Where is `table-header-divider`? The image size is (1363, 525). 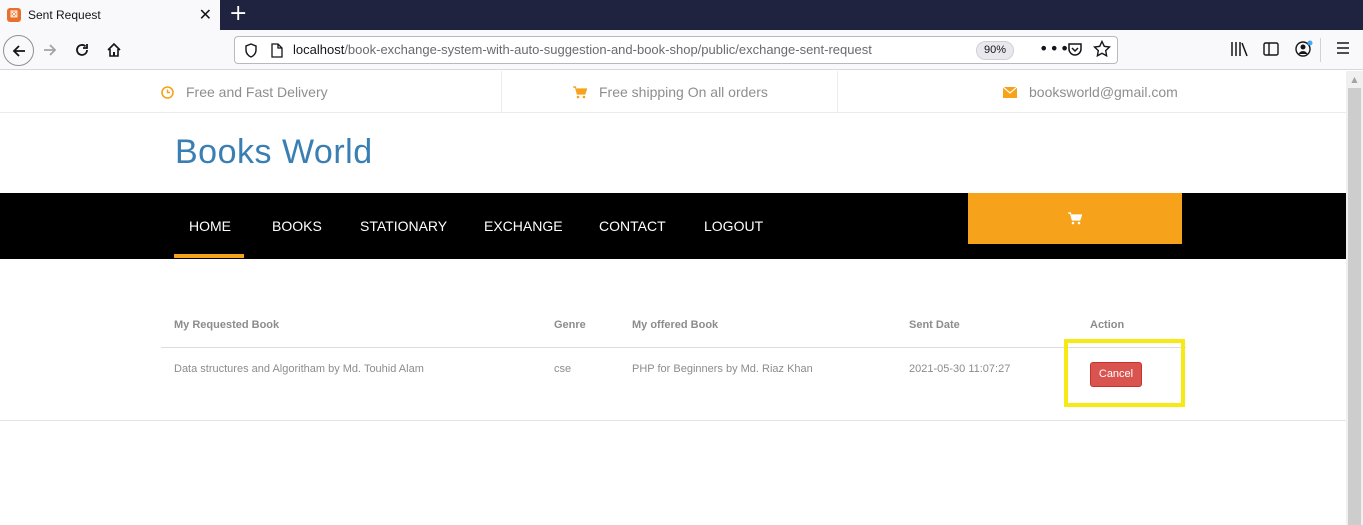 table-header-divider is located at coordinates (673, 347).